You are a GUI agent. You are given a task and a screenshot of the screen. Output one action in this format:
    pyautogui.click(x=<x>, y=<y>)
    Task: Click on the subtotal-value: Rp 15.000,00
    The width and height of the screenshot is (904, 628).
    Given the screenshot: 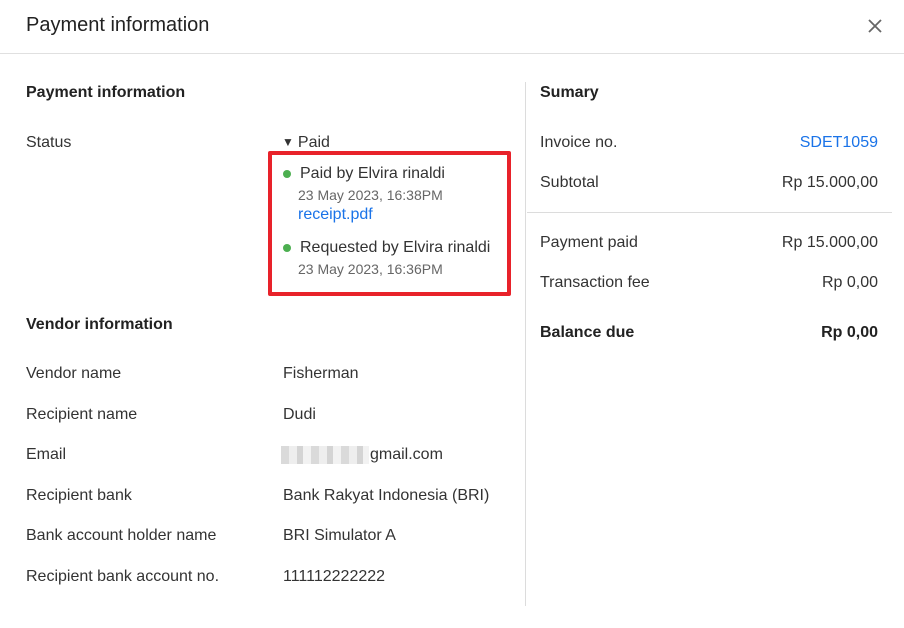 What is the action you would take?
    pyautogui.click(x=829, y=182)
    